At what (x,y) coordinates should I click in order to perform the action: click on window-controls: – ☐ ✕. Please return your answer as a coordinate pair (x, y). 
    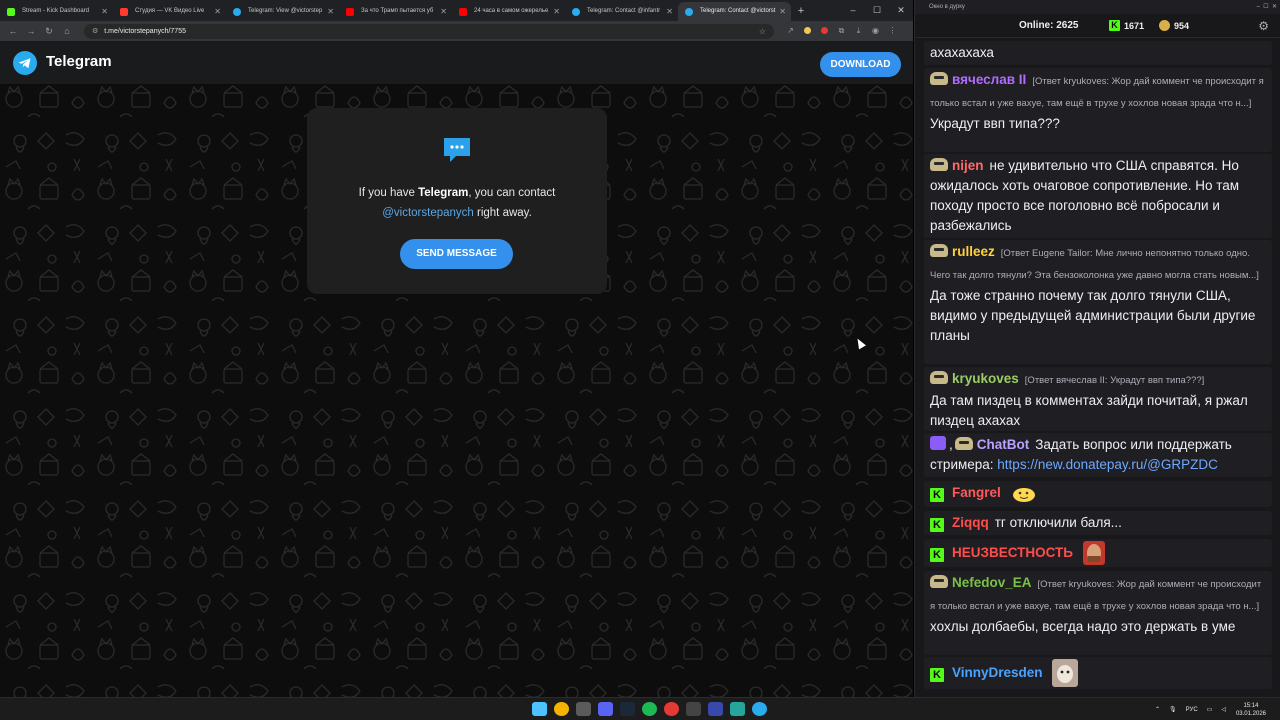
    Looking at the image, I should click on (877, 10).